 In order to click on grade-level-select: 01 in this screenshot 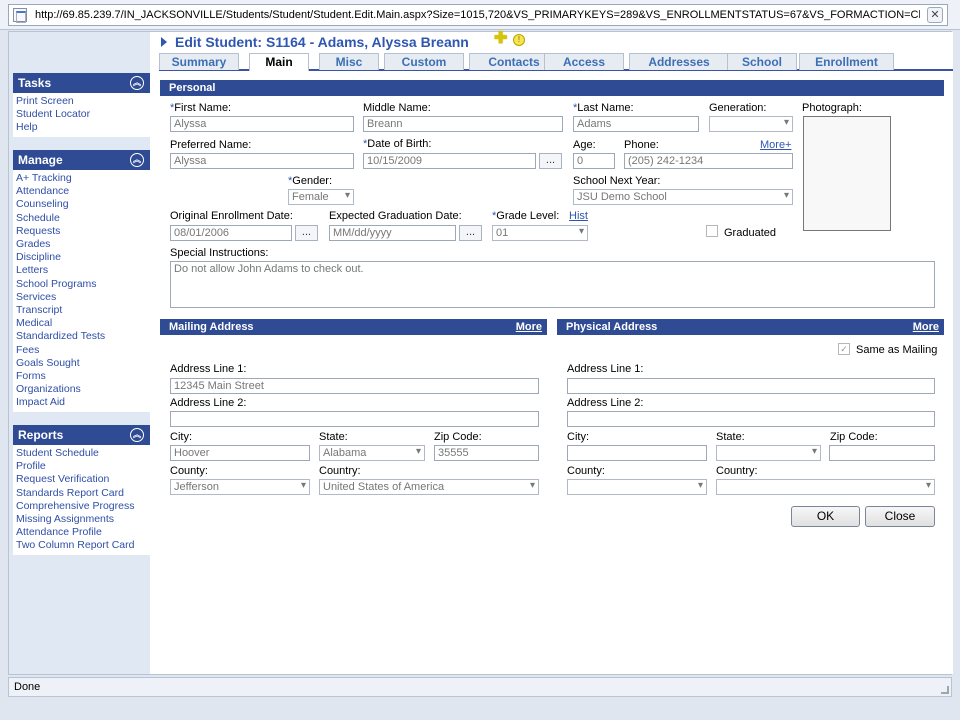, I will do `click(540, 233)`.